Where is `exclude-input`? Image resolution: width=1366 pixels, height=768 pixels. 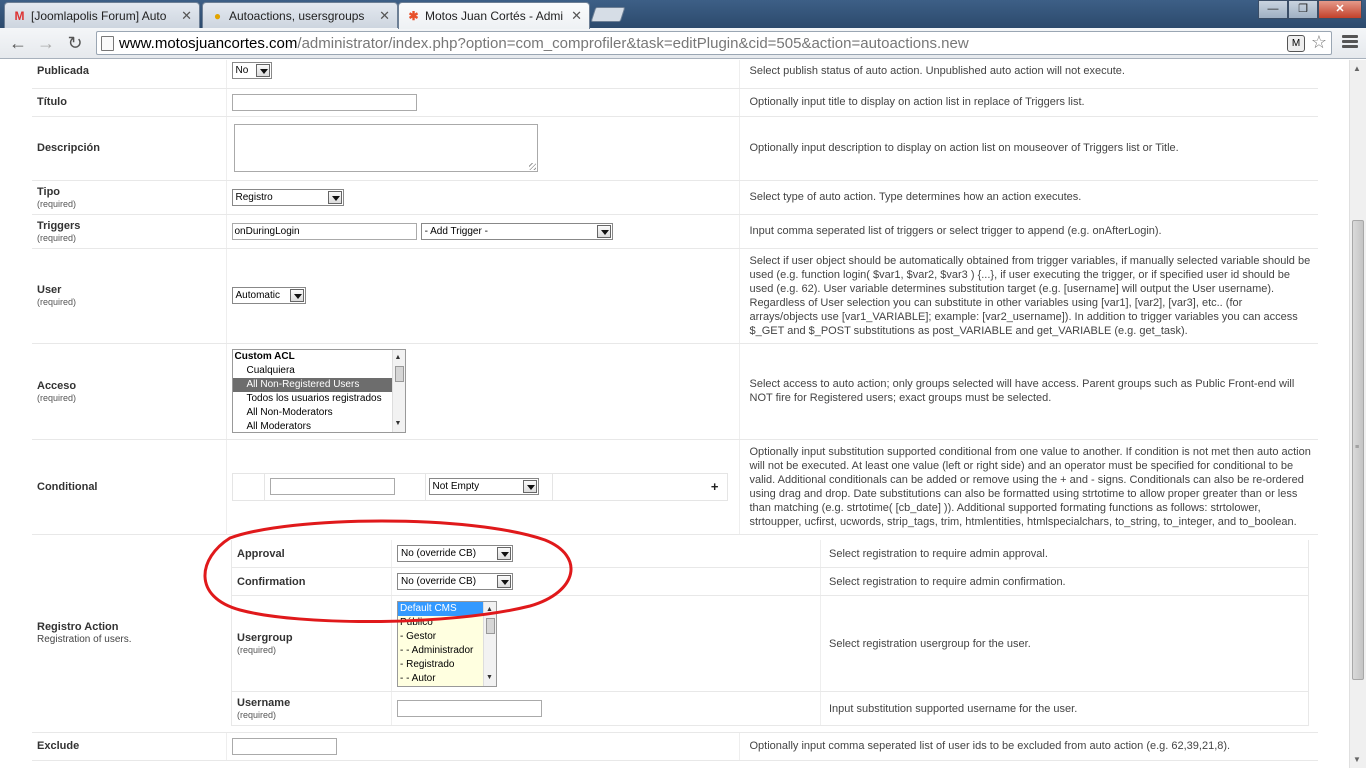
exclude-input is located at coordinates (284, 746).